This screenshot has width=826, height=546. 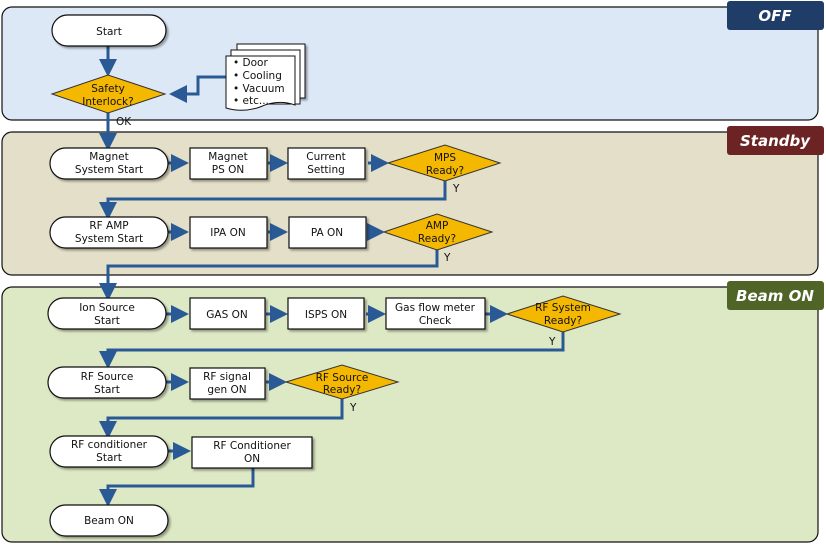 I want to click on phase-badge-beam: Beam ON, so click(x=775, y=295).